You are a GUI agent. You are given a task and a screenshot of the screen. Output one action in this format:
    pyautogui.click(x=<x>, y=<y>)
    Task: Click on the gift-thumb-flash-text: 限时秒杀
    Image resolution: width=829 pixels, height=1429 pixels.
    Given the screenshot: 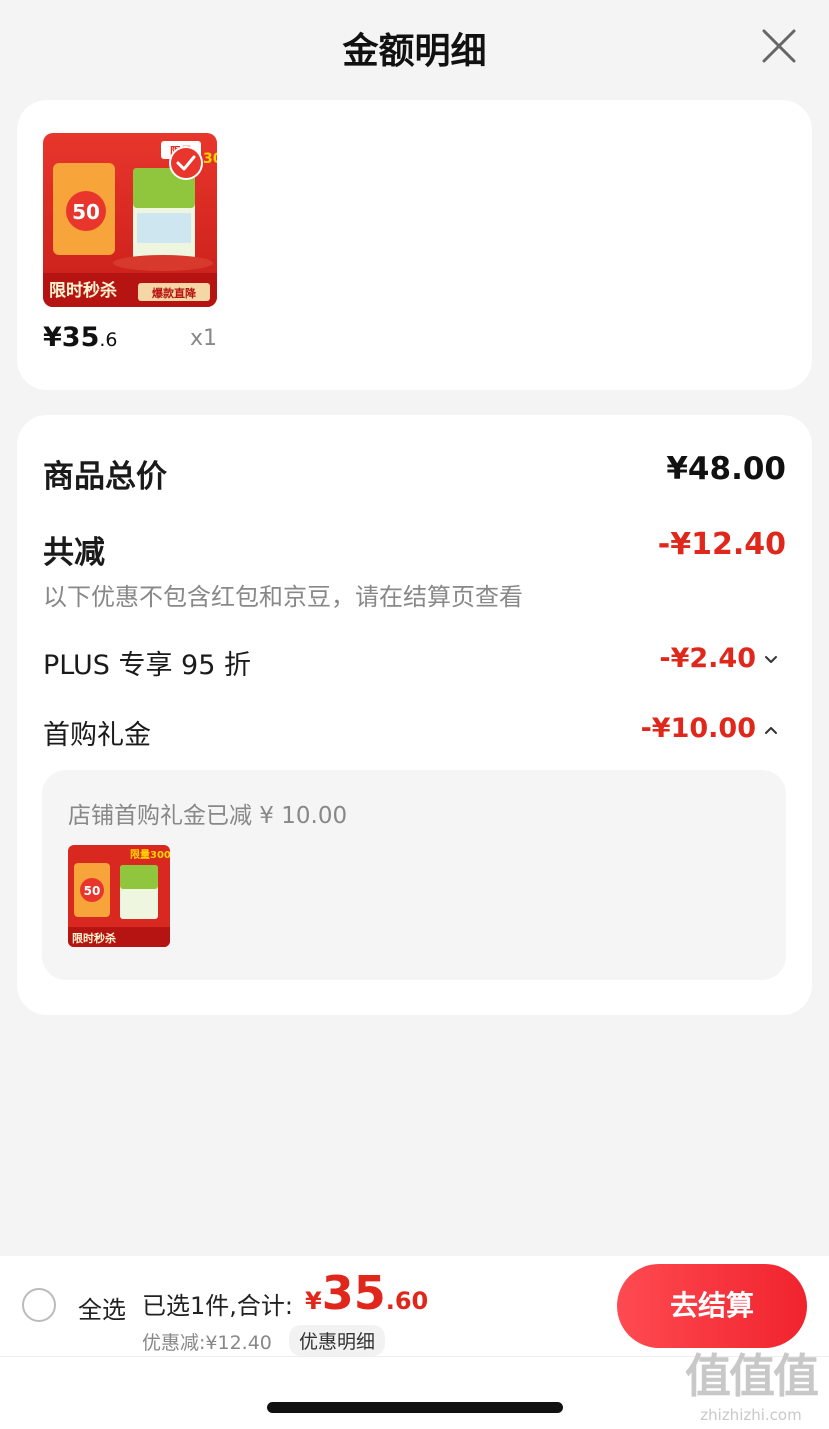 What is the action you would take?
    pyautogui.click(x=94, y=938)
    